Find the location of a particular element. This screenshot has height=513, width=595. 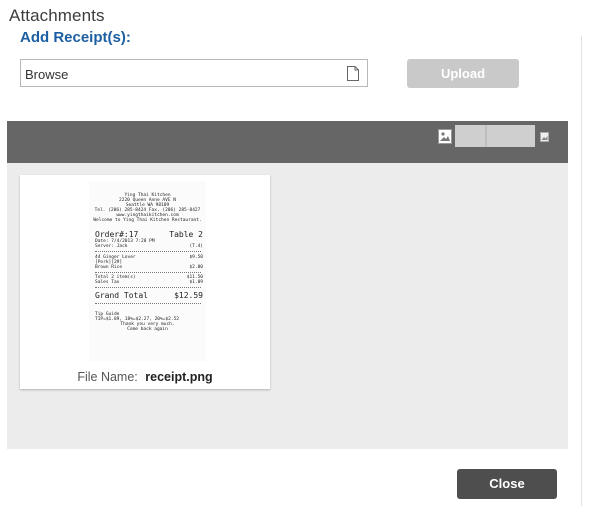

receipt-line: Come back again is located at coordinates (147, 329).